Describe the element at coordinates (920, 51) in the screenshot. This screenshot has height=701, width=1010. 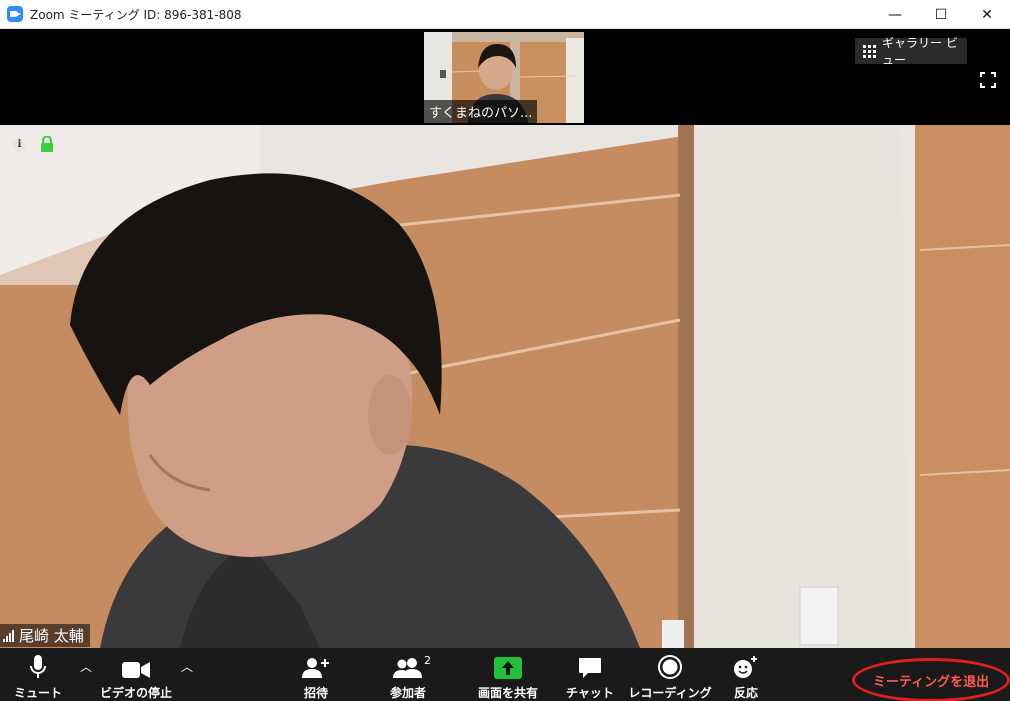
I see `gallery-view-label: ギャラリー ビュー` at that location.